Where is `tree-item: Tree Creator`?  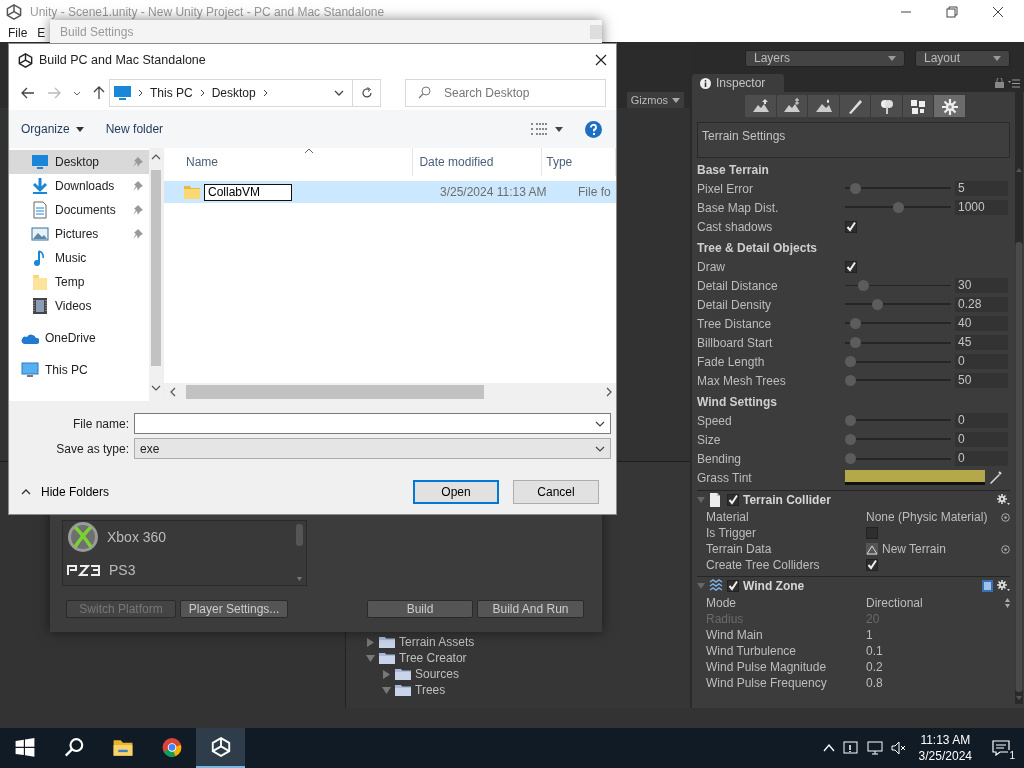
tree-item: Tree Creator is located at coordinates (433, 658).